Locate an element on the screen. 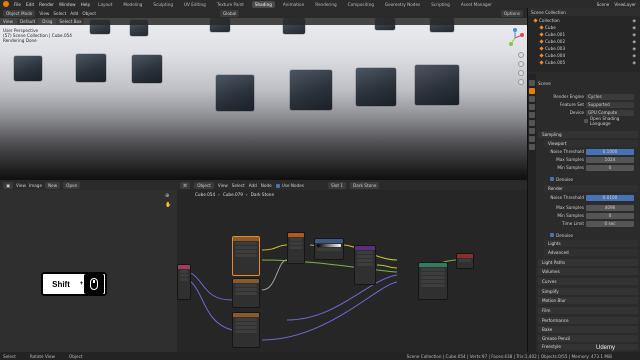 Image resolution: width=640 pixels, height=360 pixels. image-menu-view: View is located at coordinates (21, 185).